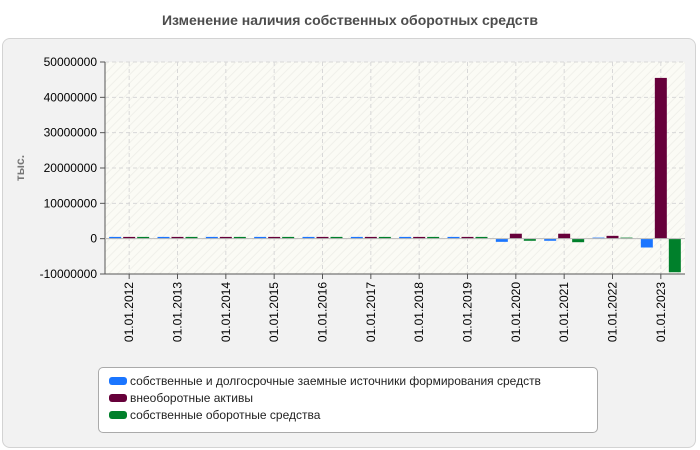 This screenshot has height=450, width=700. Describe the element at coordinates (353, 397) in the screenshot. I see `legend-item-noncurrent-assets: внеоборотные активы` at that location.